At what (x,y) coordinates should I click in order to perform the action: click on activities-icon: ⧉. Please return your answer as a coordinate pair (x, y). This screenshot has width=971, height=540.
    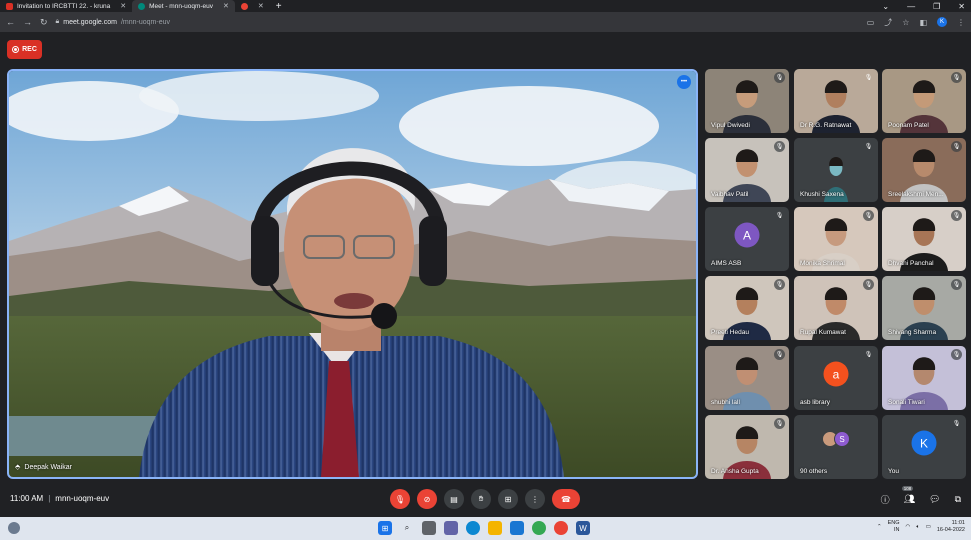
    Looking at the image, I should click on (958, 499).